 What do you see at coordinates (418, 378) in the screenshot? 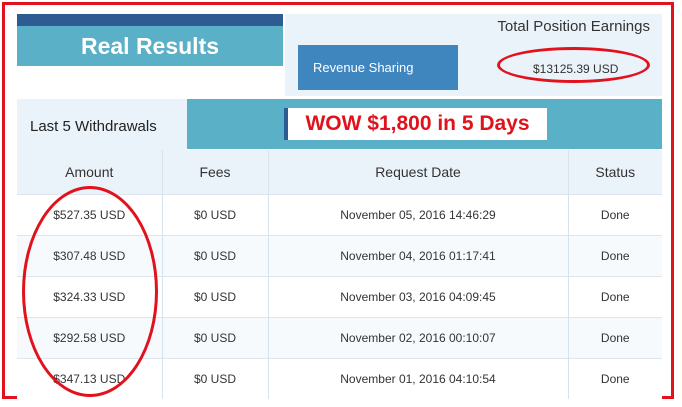
I see `request-date-cell: November 01, 2016 04:10:54` at bounding box center [418, 378].